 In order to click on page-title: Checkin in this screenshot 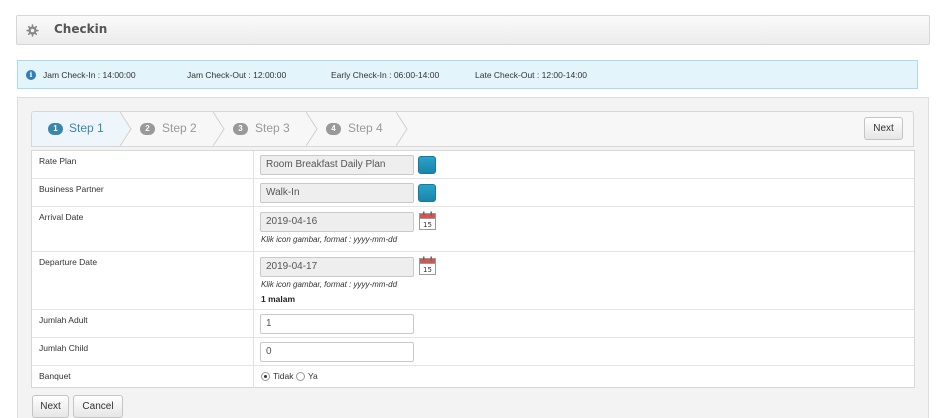, I will do `click(81, 29)`.